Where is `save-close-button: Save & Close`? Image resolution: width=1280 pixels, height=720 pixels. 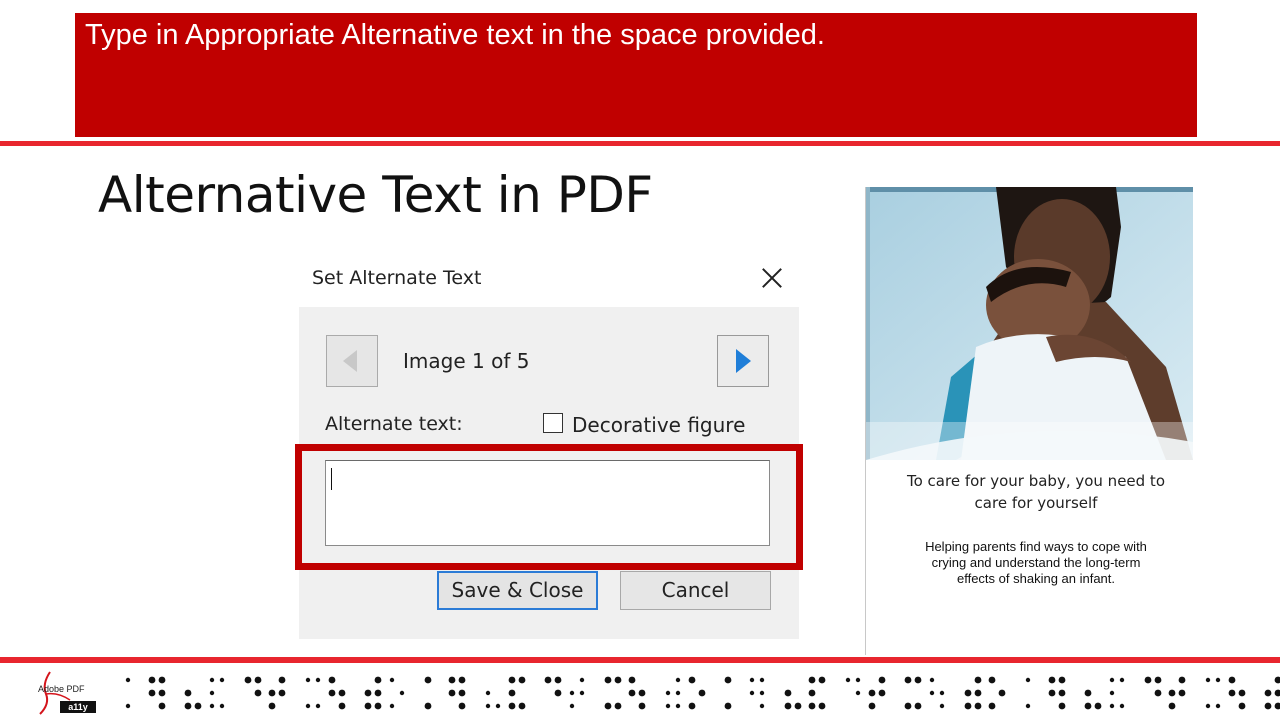 save-close-button: Save & Close is located at coordinates (517, 590).